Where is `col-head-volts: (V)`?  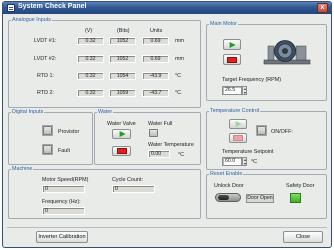 col-head-volts: (V) is located at coordinates (89, 31).